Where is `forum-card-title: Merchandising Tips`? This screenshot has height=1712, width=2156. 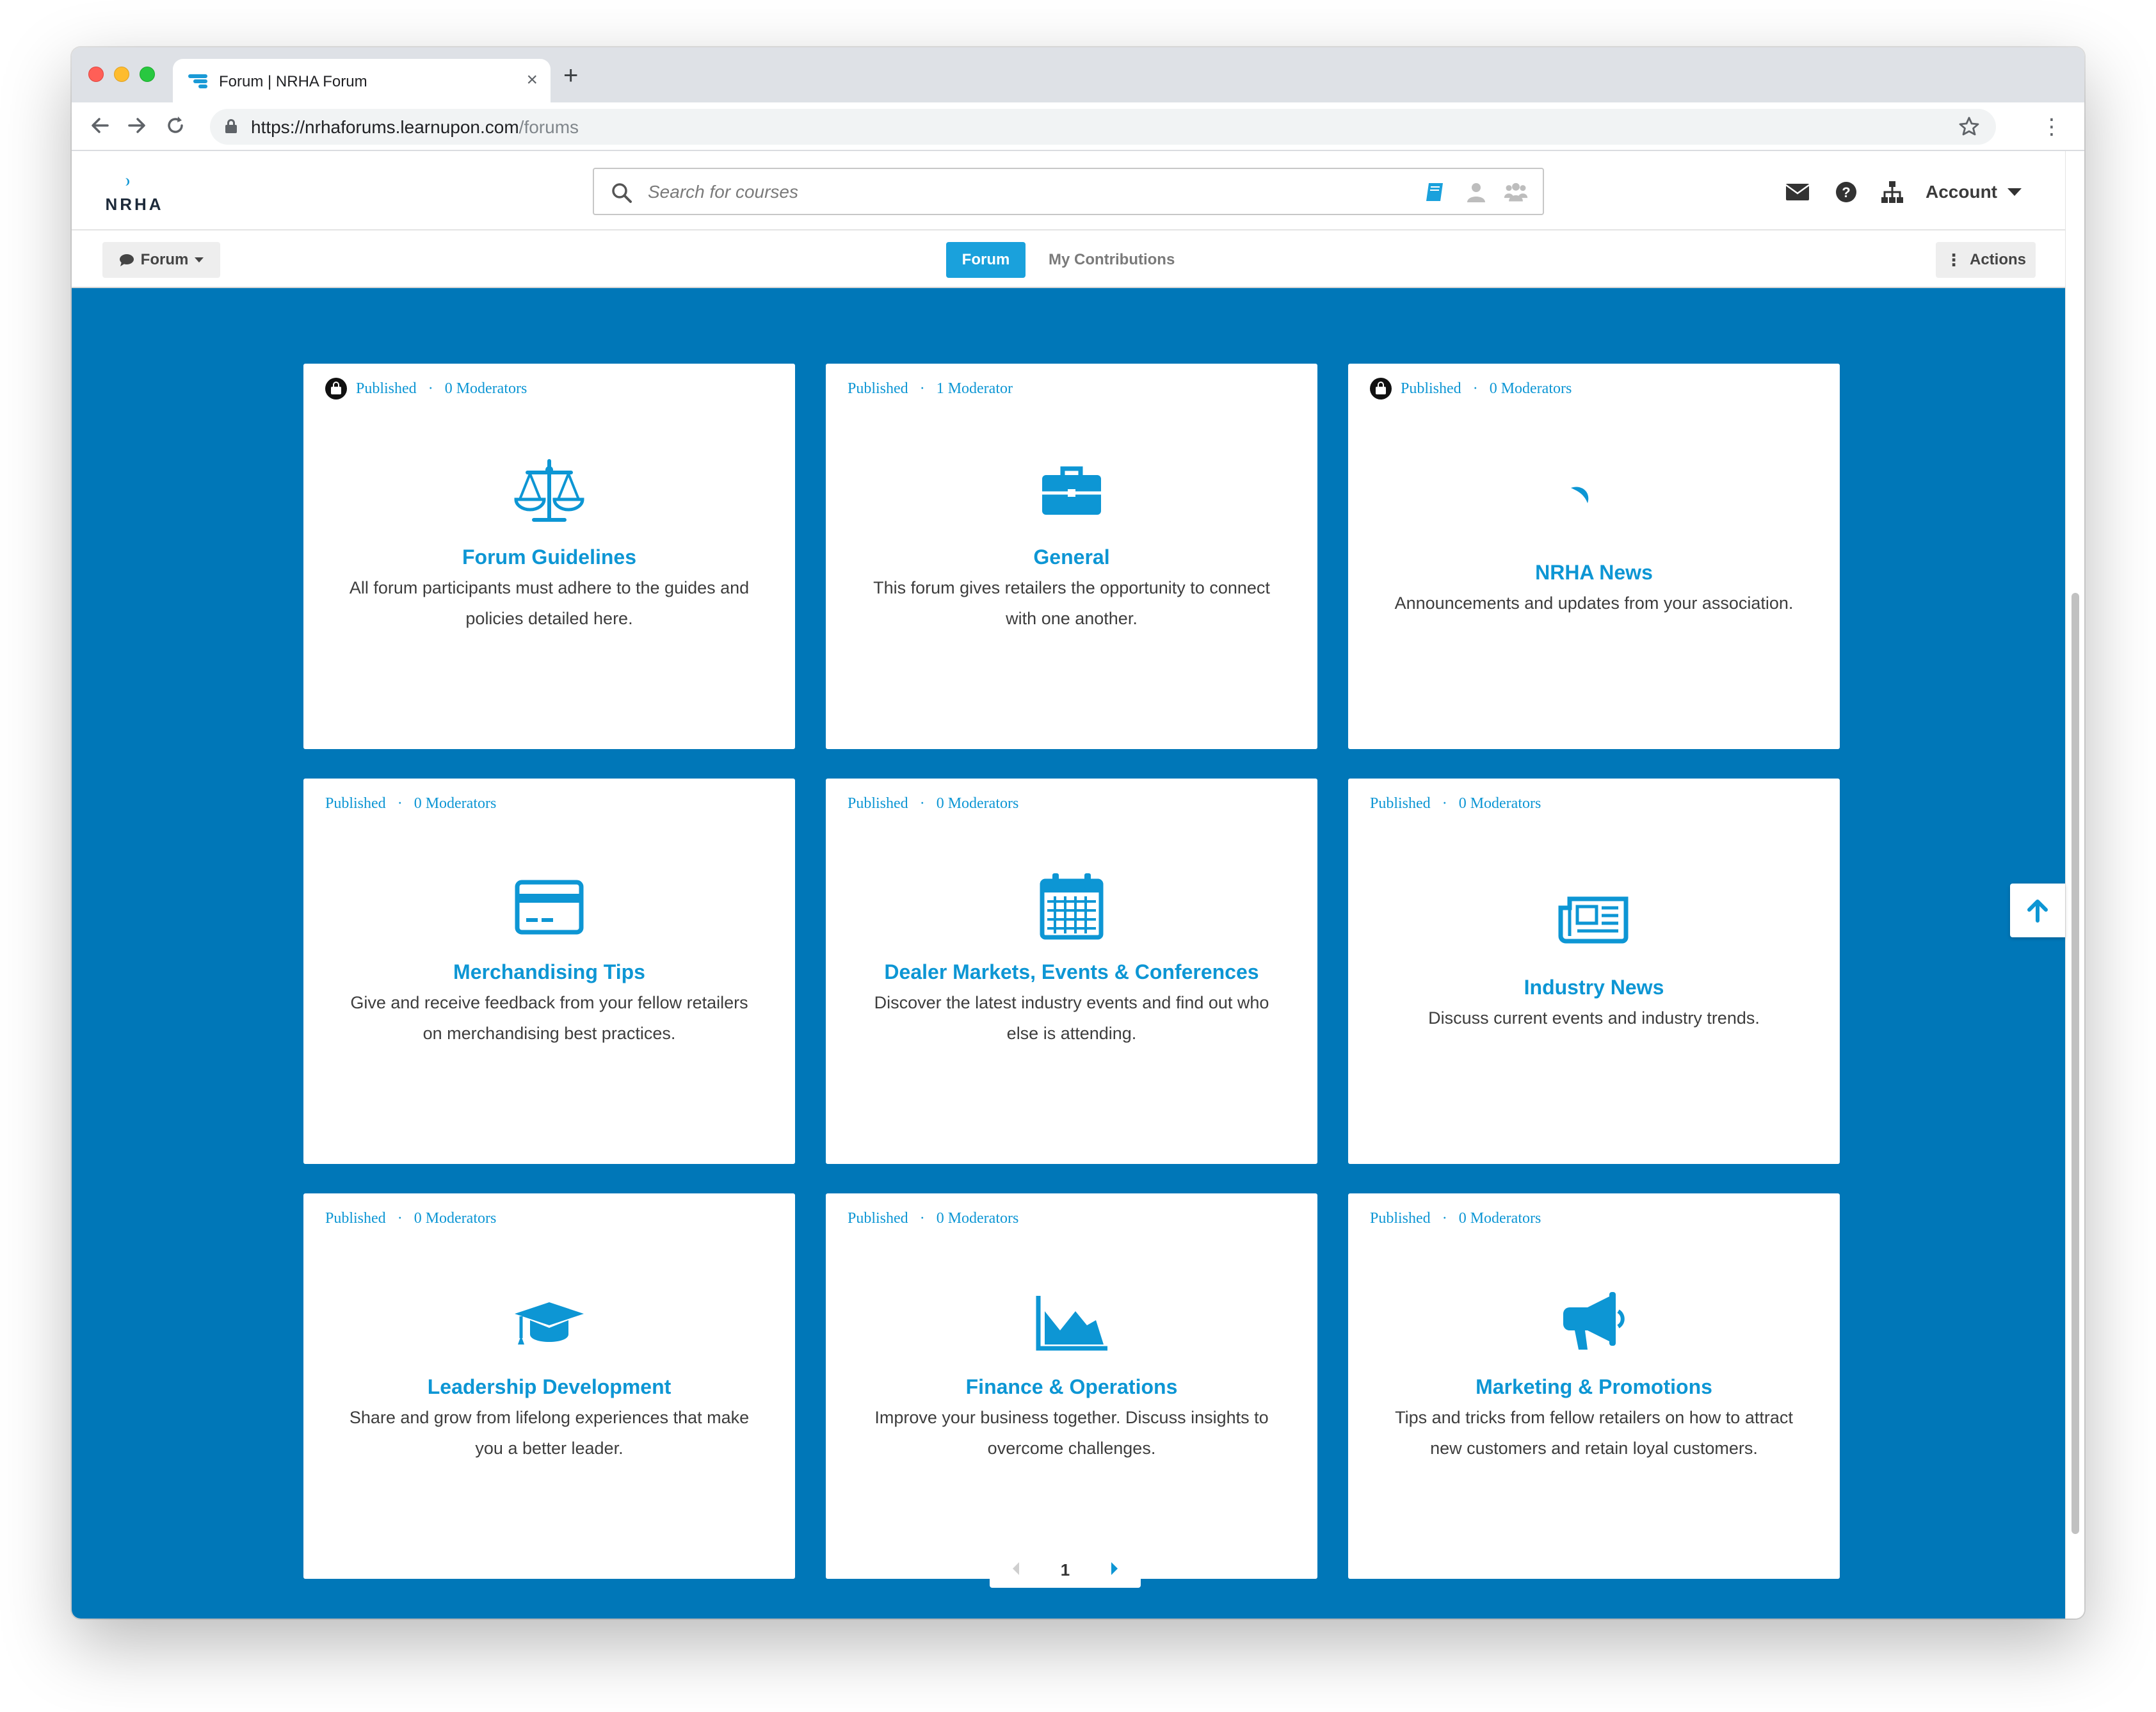
forum-card-title: Merchandising Tips is located at coordinates (549, 972).